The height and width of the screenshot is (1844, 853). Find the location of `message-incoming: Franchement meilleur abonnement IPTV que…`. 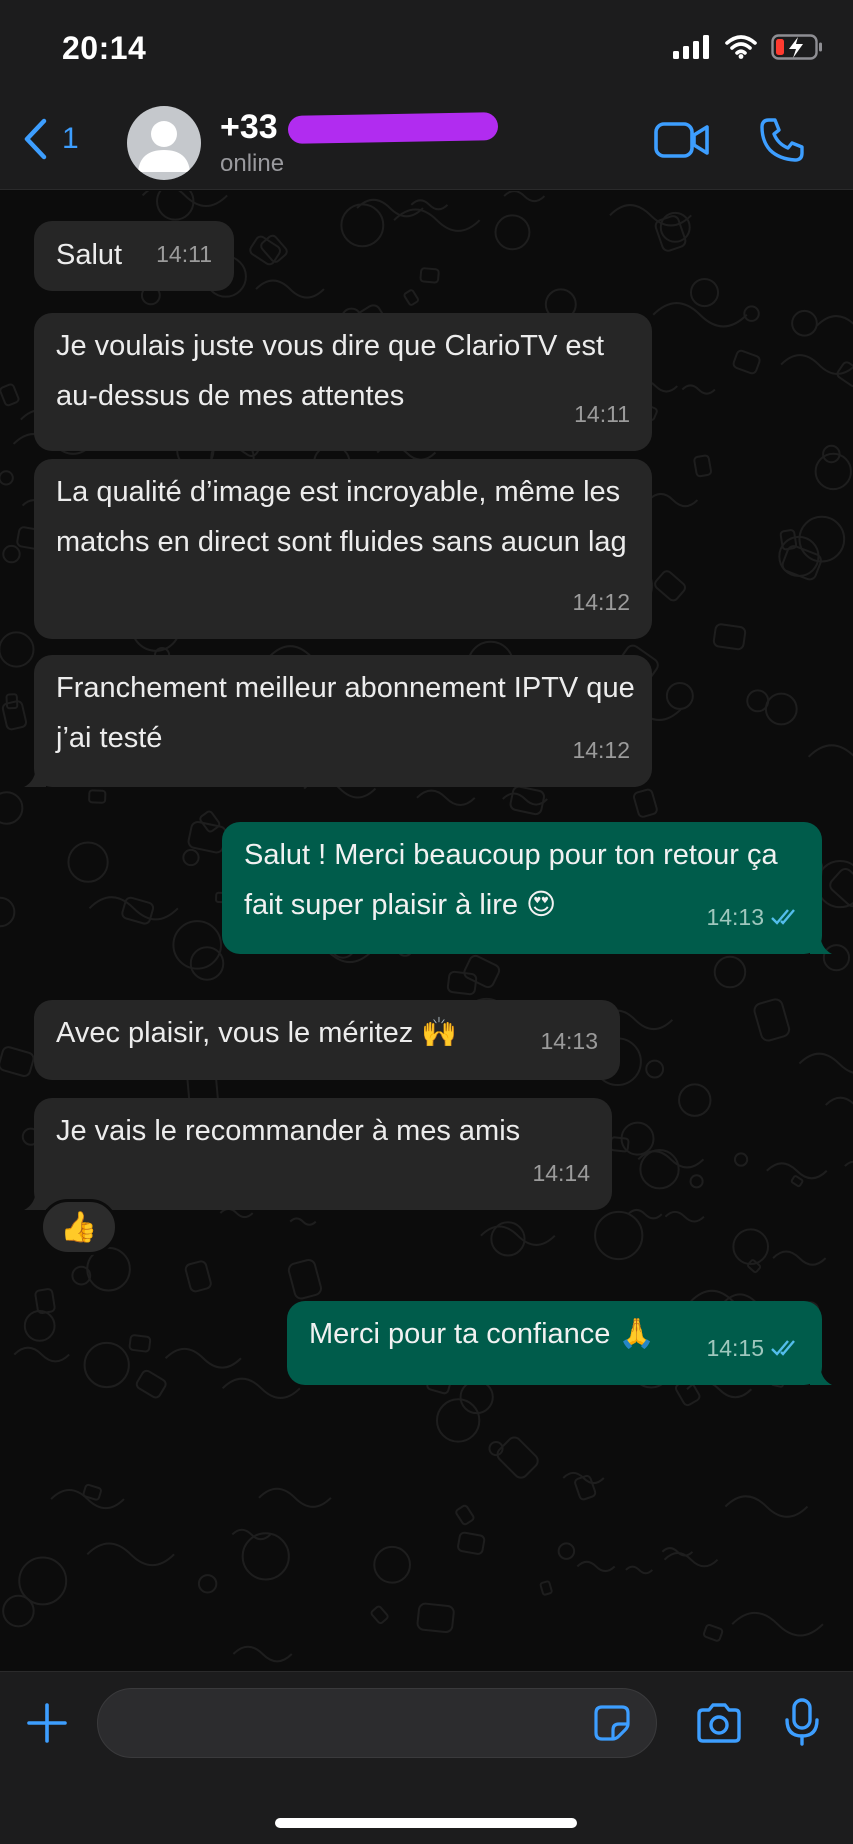

message-incoming: Franchement meilleur abonnement IPTV que… is located at coordinates (338, 721).